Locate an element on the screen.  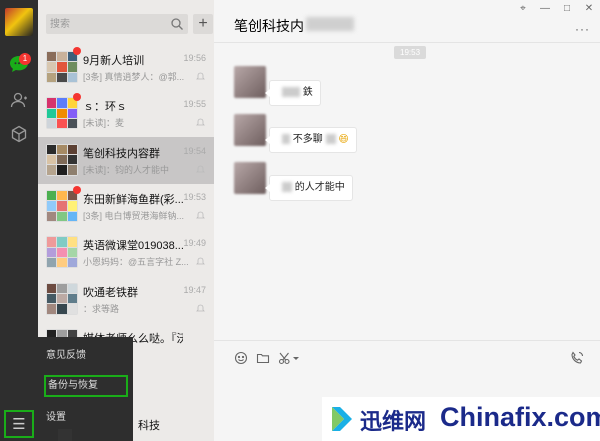
favorites-icon is located at coordinates (19, 134).